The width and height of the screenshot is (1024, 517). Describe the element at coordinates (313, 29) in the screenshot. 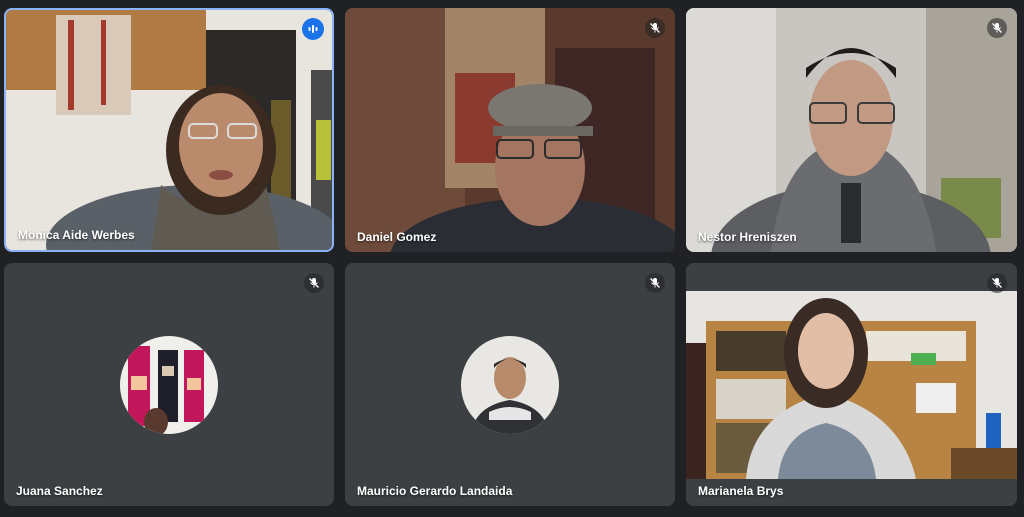

I see `audio-level-icon` at that location.